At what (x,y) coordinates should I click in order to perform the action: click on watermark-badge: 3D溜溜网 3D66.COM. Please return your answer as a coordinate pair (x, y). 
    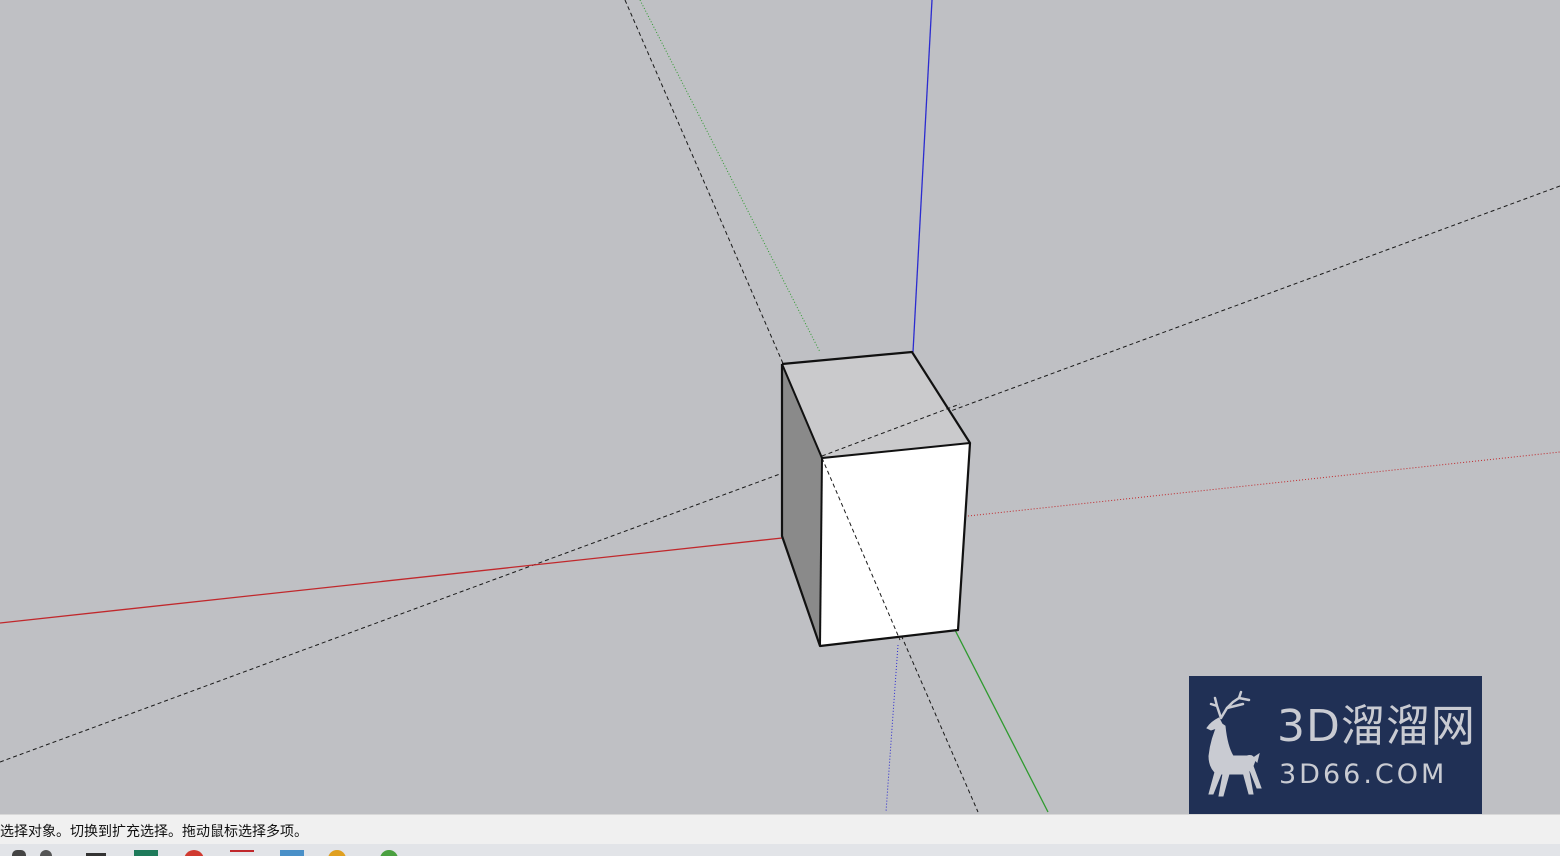
    Looking at the image, I should click on (1335, 751).